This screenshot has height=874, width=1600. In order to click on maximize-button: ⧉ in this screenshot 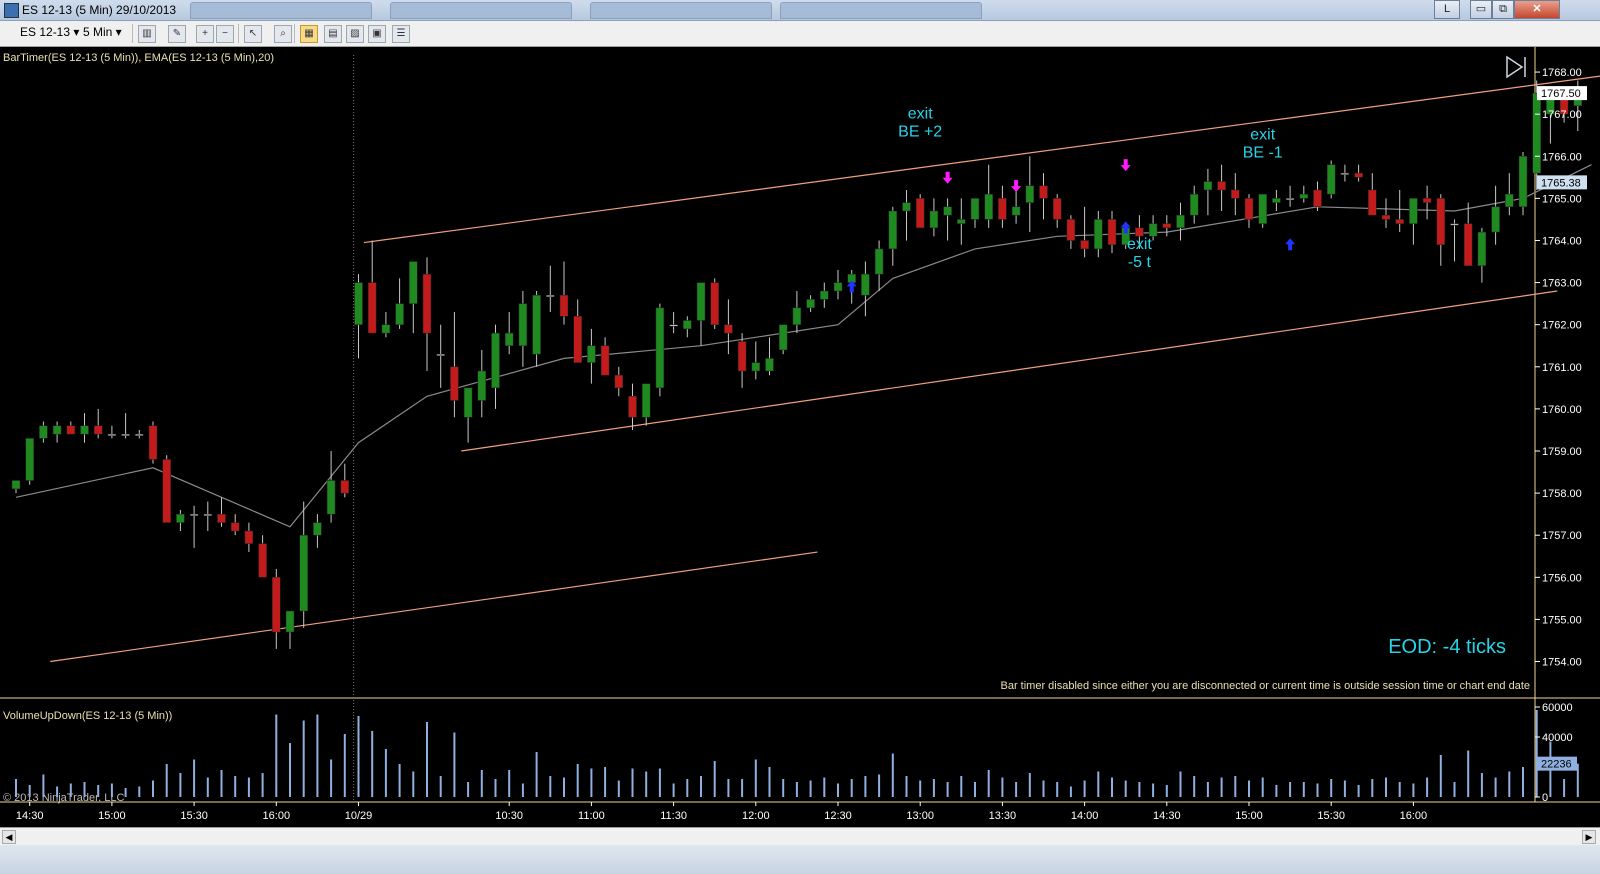, I will do `click(1503, 9)`.